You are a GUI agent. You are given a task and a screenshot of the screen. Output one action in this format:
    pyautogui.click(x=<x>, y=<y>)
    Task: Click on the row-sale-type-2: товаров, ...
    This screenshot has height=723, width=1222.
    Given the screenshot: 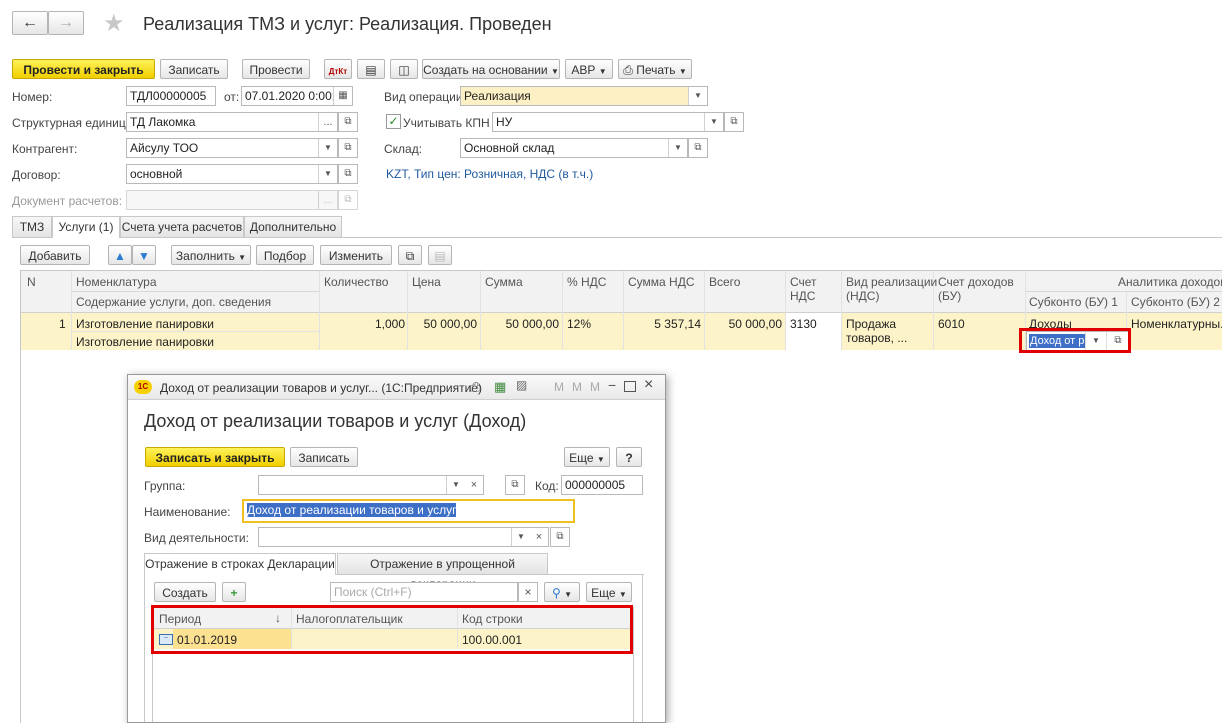 What is the action you would take?
    pyautogui.click(x=876, y=338)
    